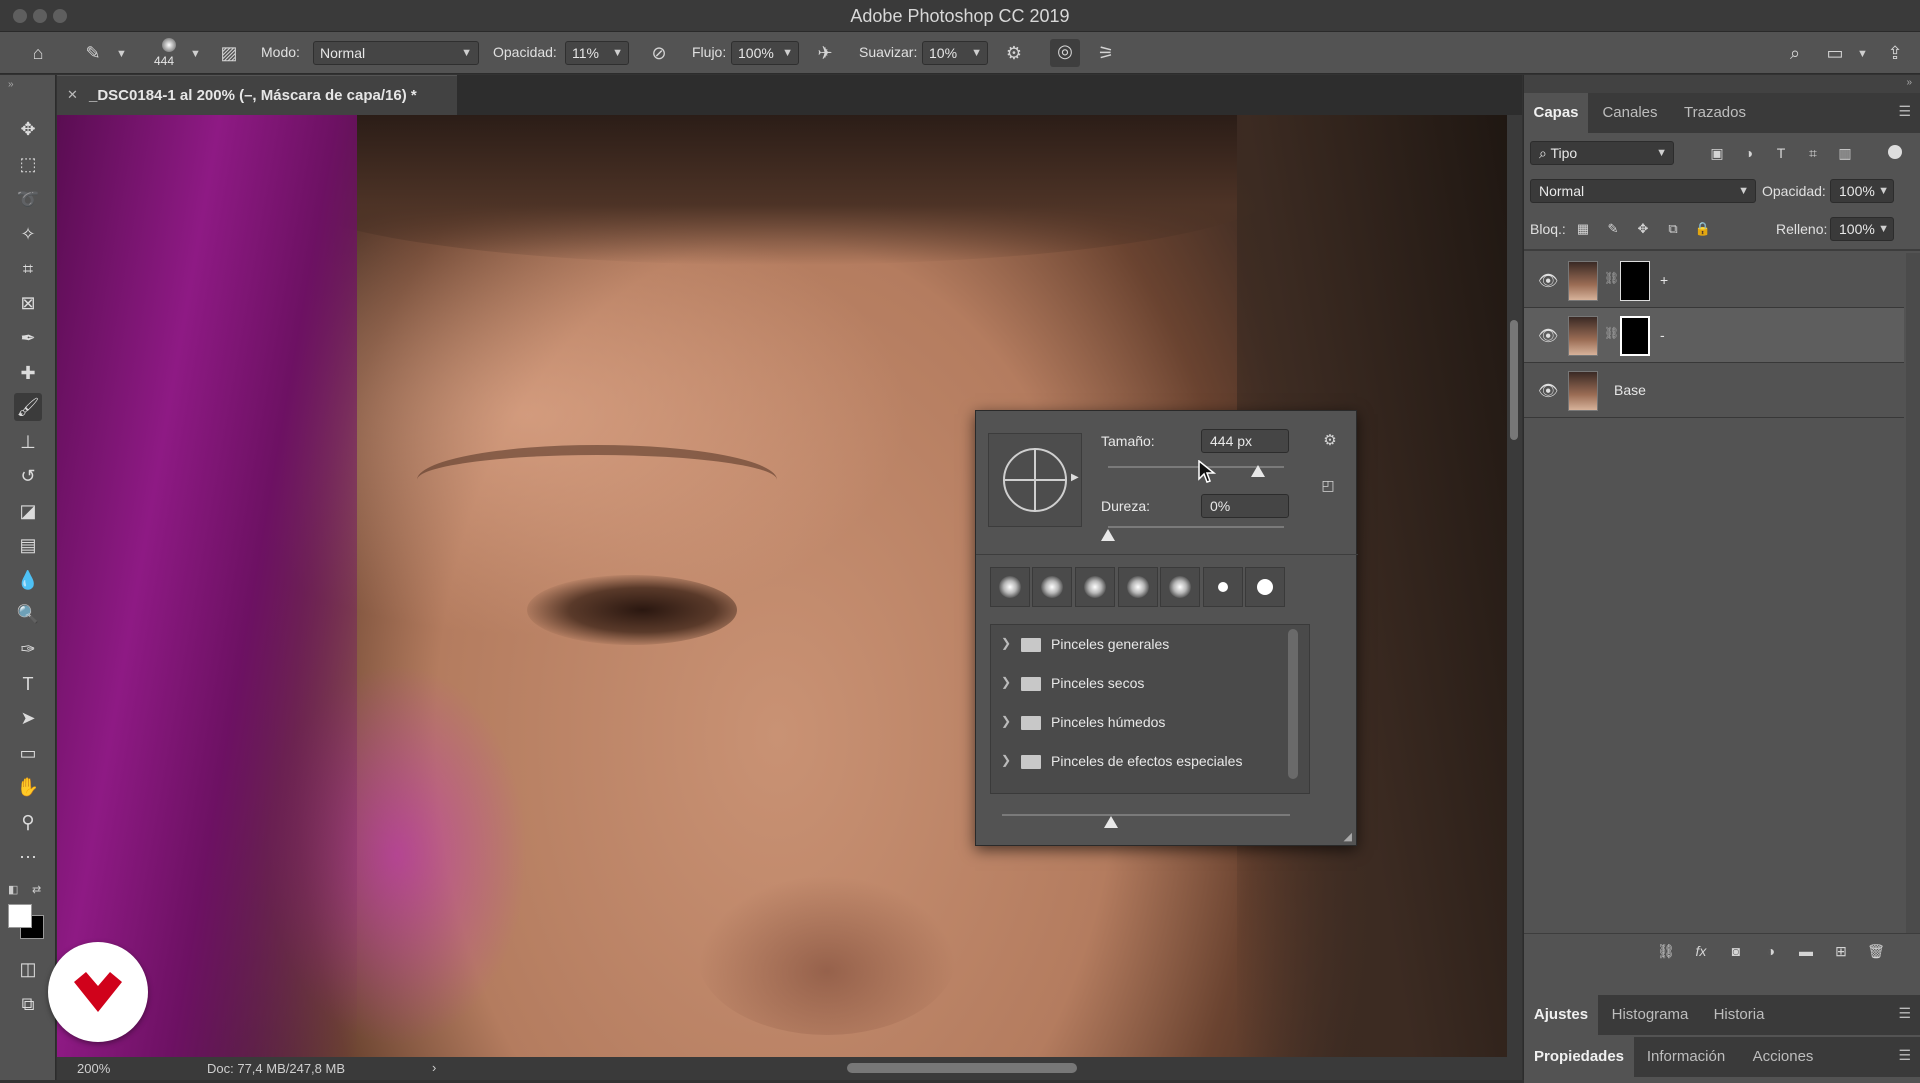 The image size is (1920, 1083). What do you see at coordinates (1548, 336) in the screenshot?
I see `visibility-eye-icon: 👁` at bounding box center [1548, 336].